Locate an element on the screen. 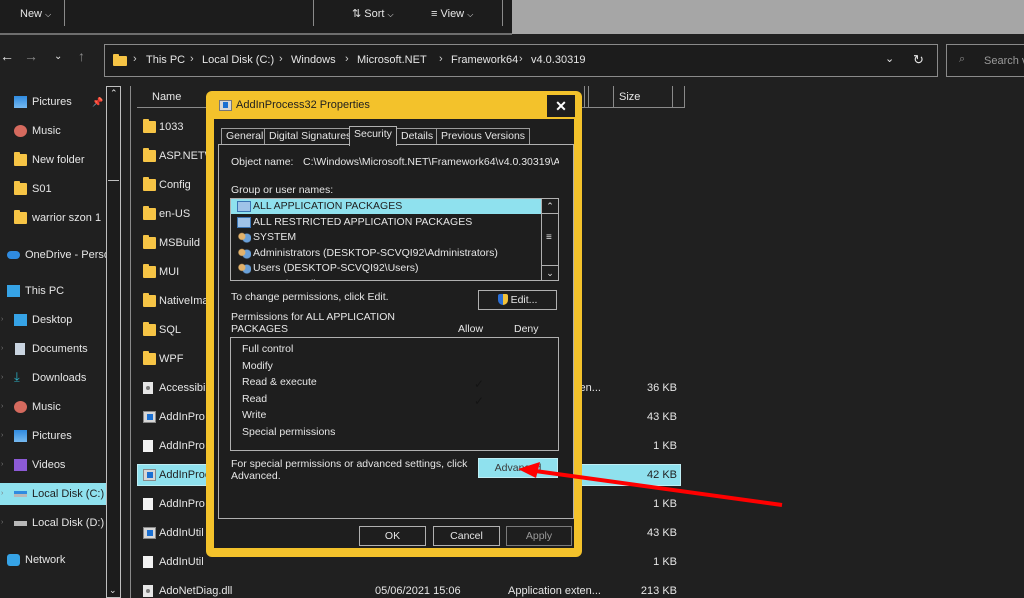 The image size is (1024, 598). group-list-item: TrustedInstaller is located at coordinates (386, 278).